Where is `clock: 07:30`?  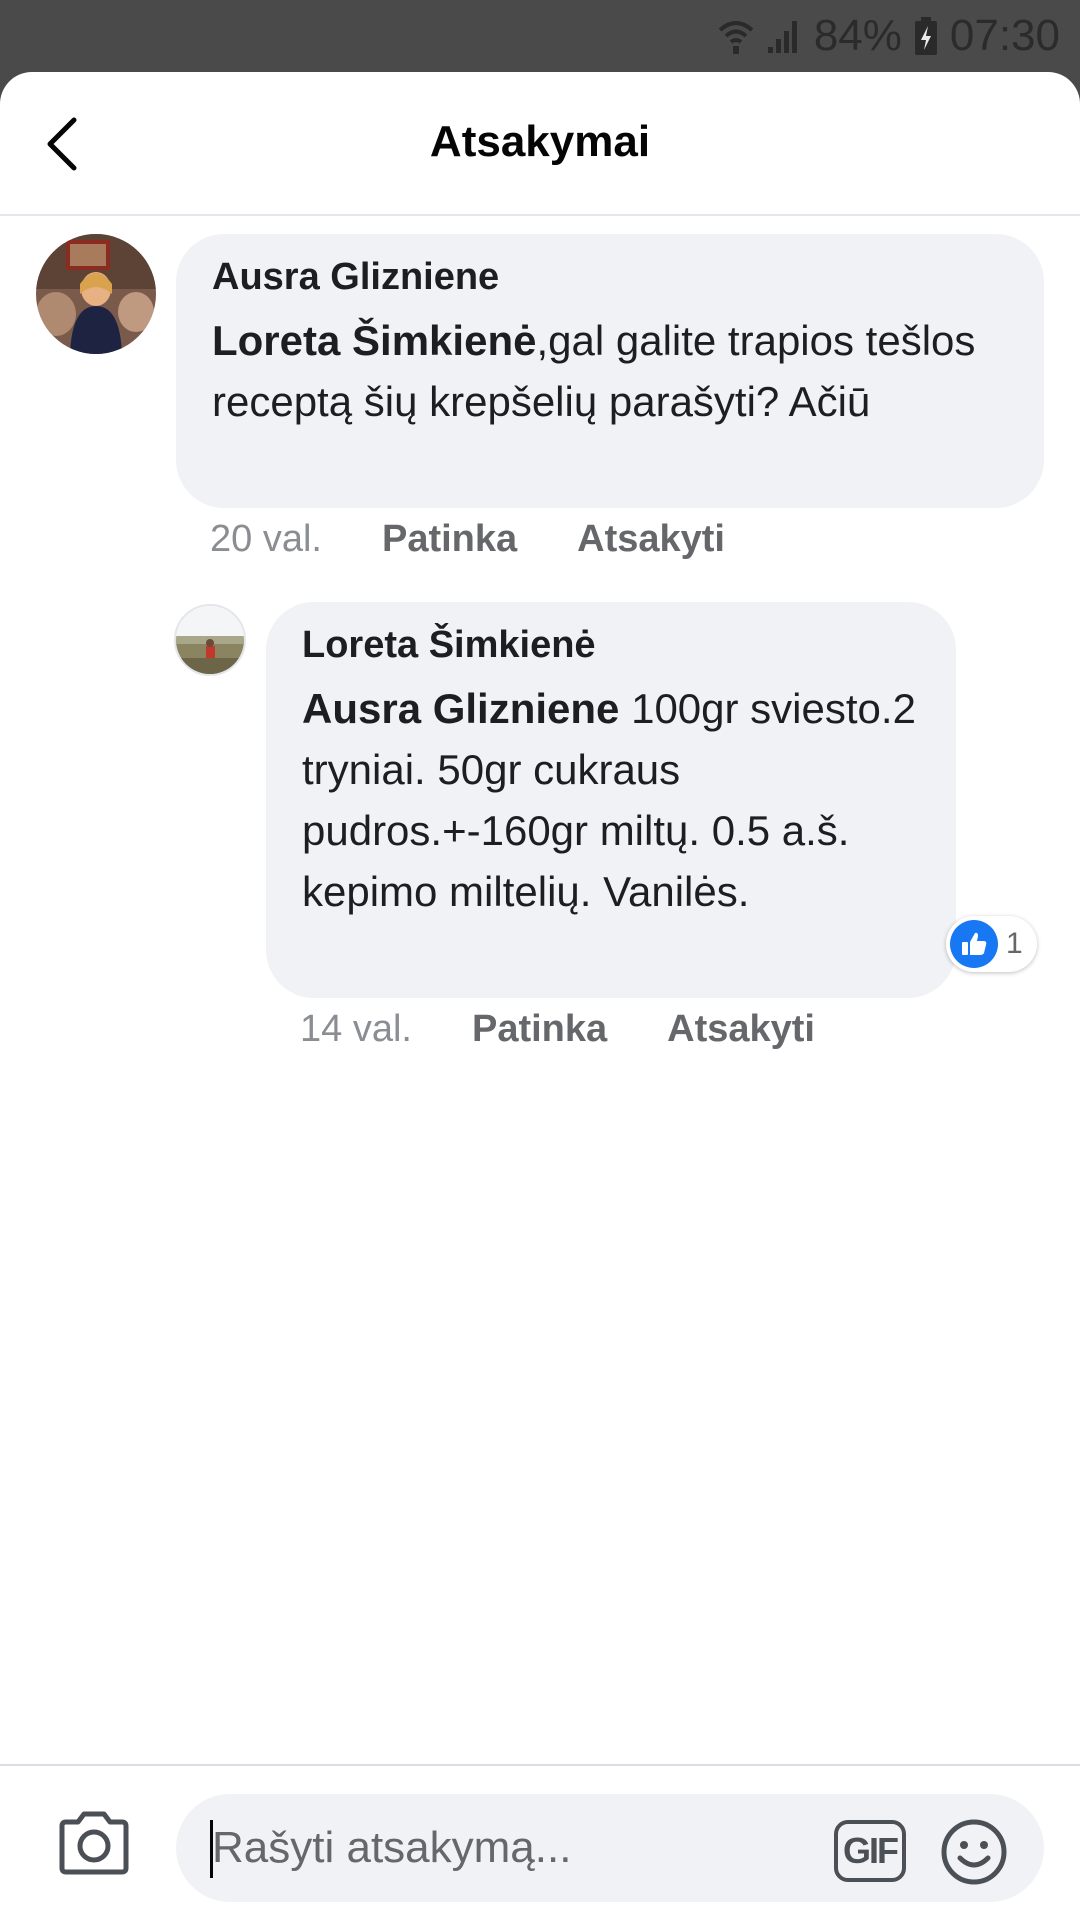 clock: 07:30 is located at coordinates (1004, 35).